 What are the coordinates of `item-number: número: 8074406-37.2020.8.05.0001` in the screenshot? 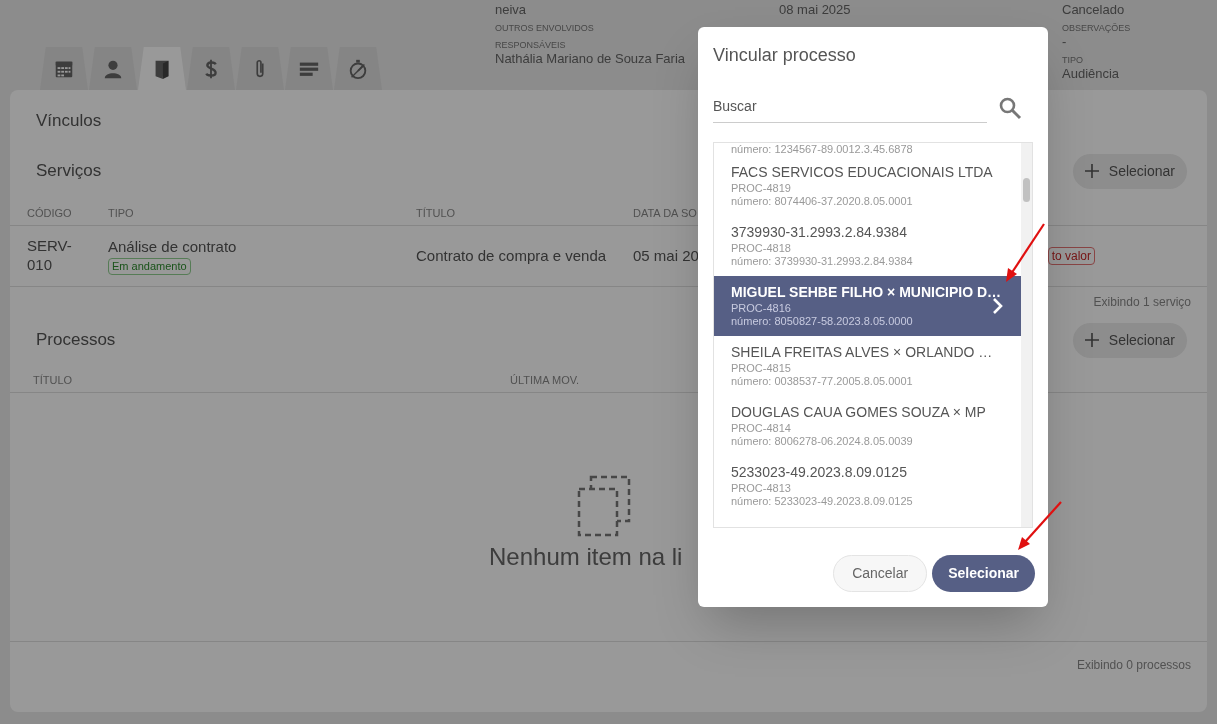 It's located at (822, 201).